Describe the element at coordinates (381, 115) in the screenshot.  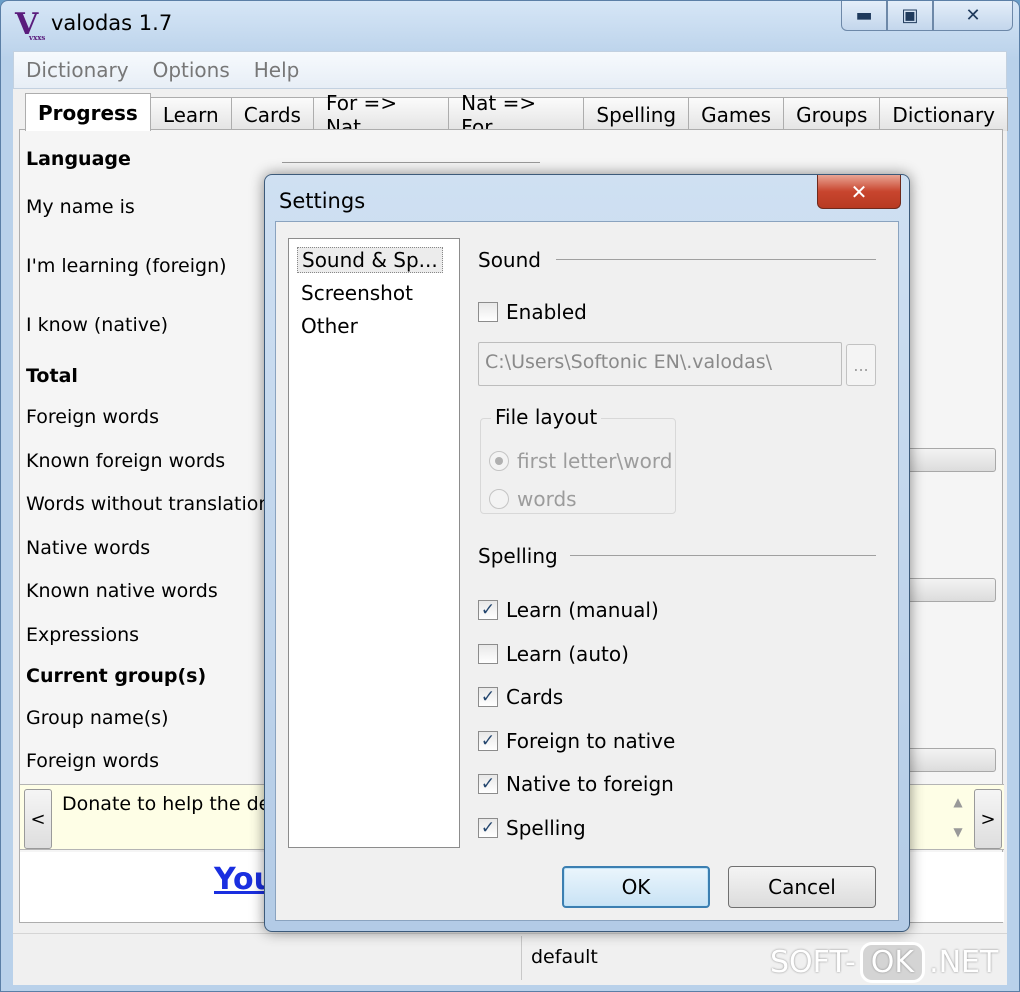
I see `tab-for-nat: For => Nat` at that location.